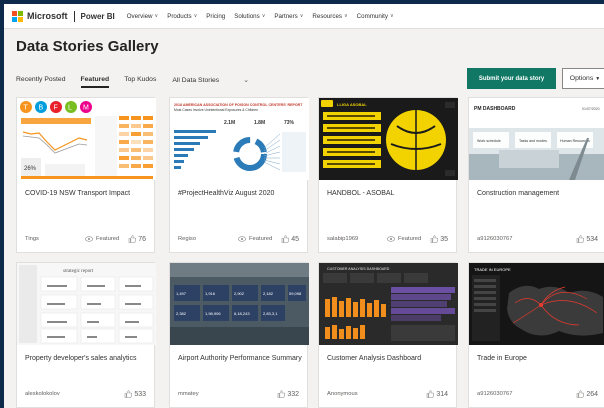 The width and height of the screenshot is (604, 408). I want to click on story-author: Regiso, so click(208, 239).